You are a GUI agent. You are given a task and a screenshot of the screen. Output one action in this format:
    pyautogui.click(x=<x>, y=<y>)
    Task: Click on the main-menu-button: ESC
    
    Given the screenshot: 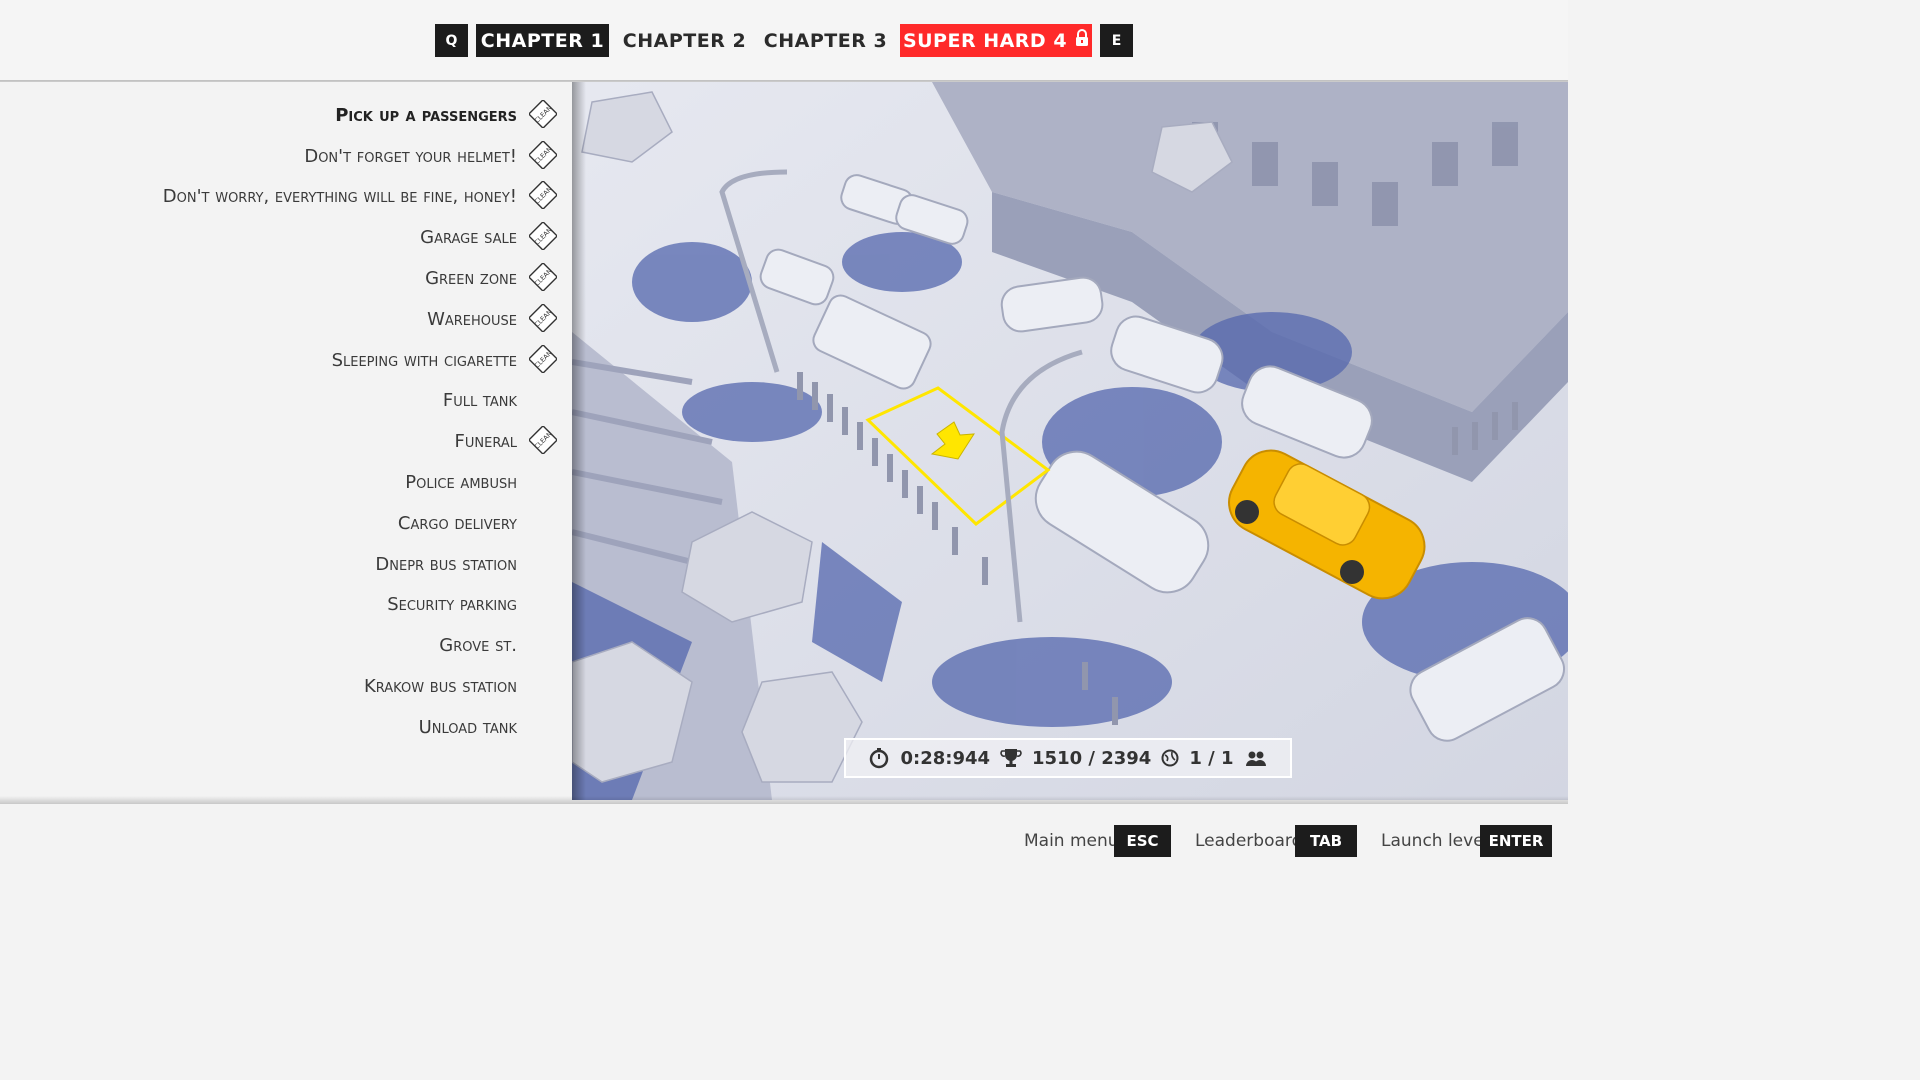 What is the action you would take?
    pyautogui.click(x=1142, y=841)
    